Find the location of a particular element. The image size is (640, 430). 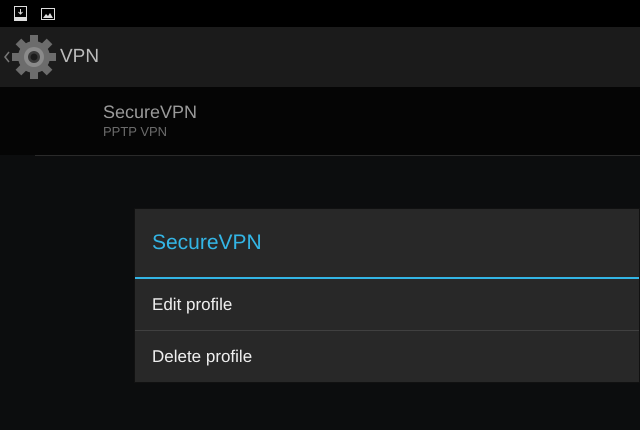

action-bar-title: VPN is located at coordinates (80, 56).